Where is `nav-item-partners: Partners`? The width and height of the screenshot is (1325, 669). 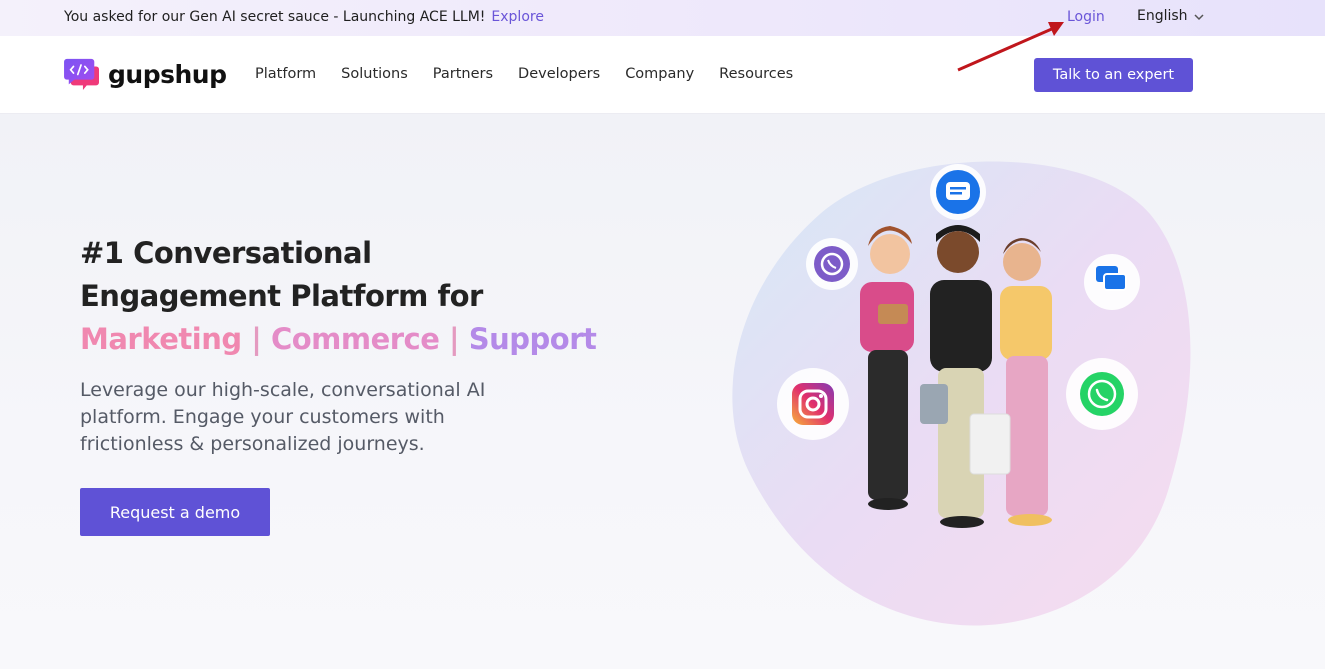 nav-item-partners: Partners is located at coordinates (463, 74).